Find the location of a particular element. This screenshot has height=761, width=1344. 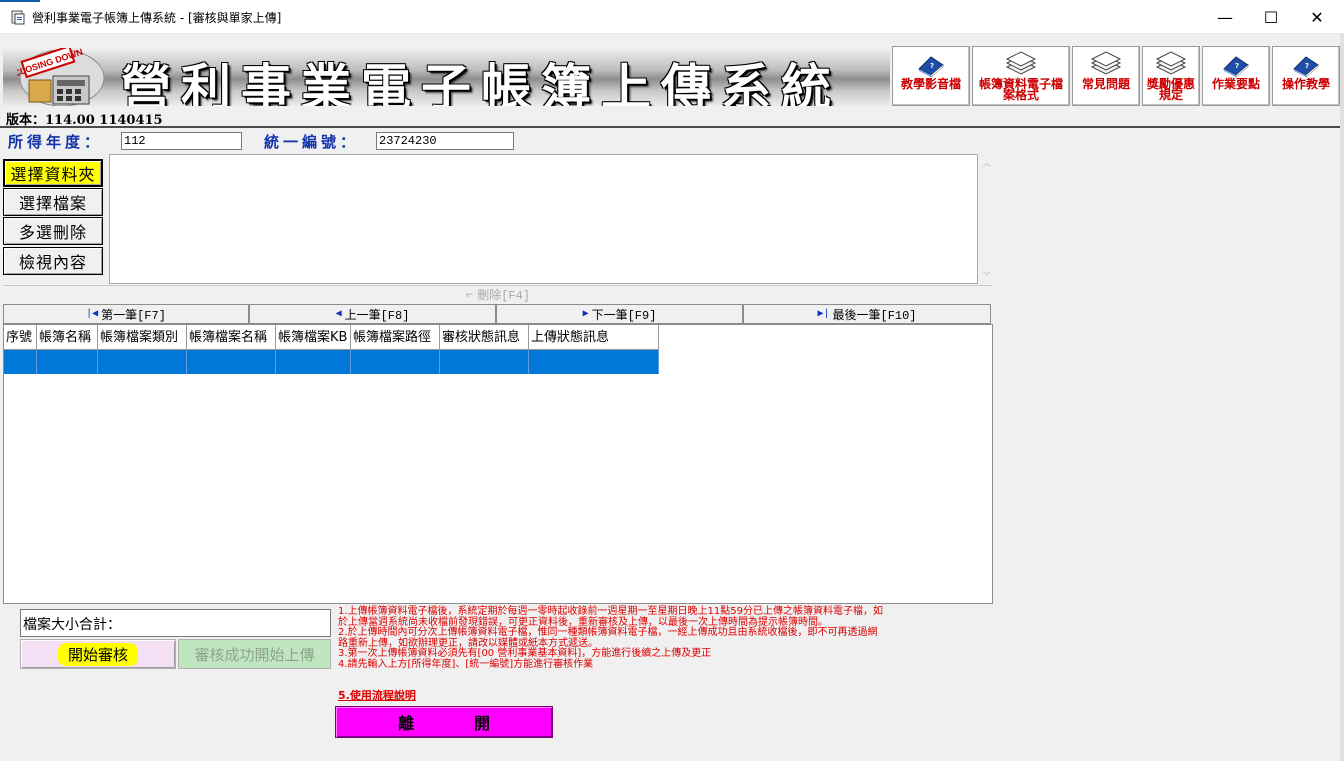

scroll-down-icon: ﹀ is located at coordinates (986, 275).